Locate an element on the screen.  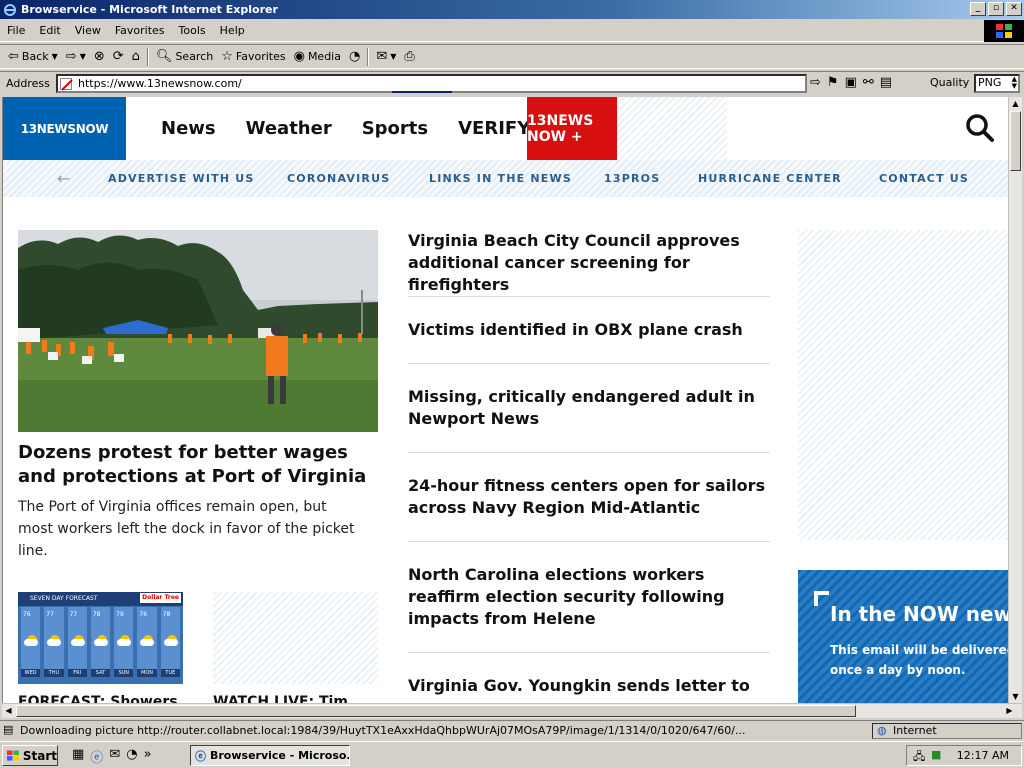
menu-help: Help is located at coordinates (232, 30).